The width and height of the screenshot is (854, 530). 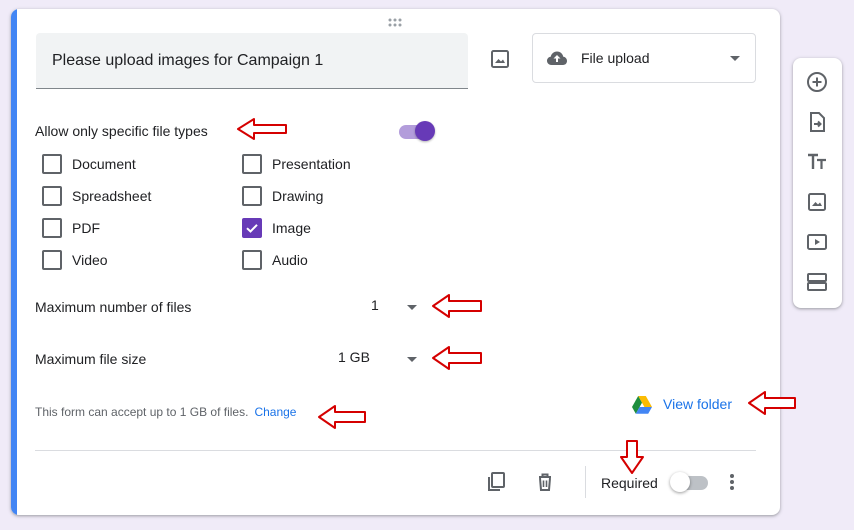 What do you see at coordinates (298, 196) in the screenshot?
I see `file-type-label: Drawing` at bounding box center [298, 196].